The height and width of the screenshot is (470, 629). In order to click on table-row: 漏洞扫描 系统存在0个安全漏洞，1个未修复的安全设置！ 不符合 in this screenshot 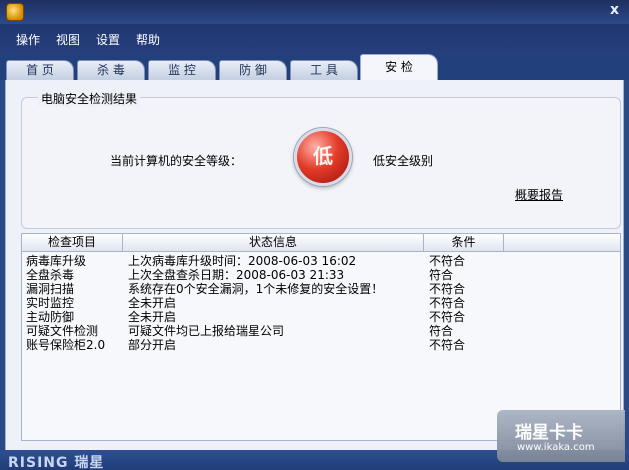, I will do `click(321, 289)`.